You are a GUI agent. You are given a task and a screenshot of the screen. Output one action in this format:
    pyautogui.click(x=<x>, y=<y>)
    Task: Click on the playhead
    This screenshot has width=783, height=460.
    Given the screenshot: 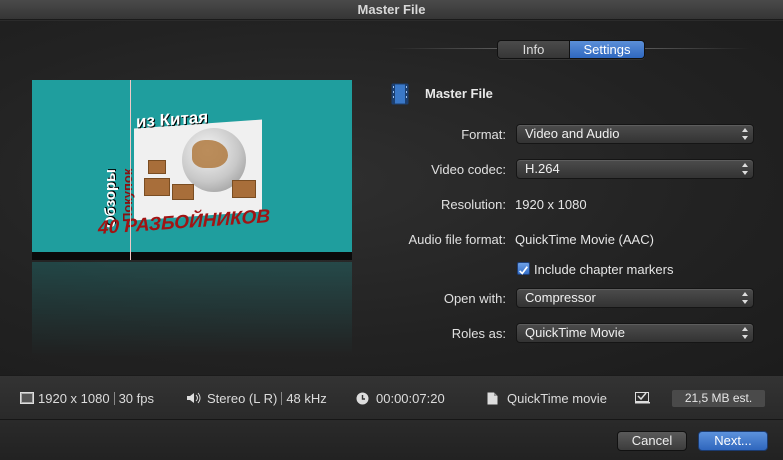 What is the action you would take?
    pyautogui.click(x=130, y=170)
    